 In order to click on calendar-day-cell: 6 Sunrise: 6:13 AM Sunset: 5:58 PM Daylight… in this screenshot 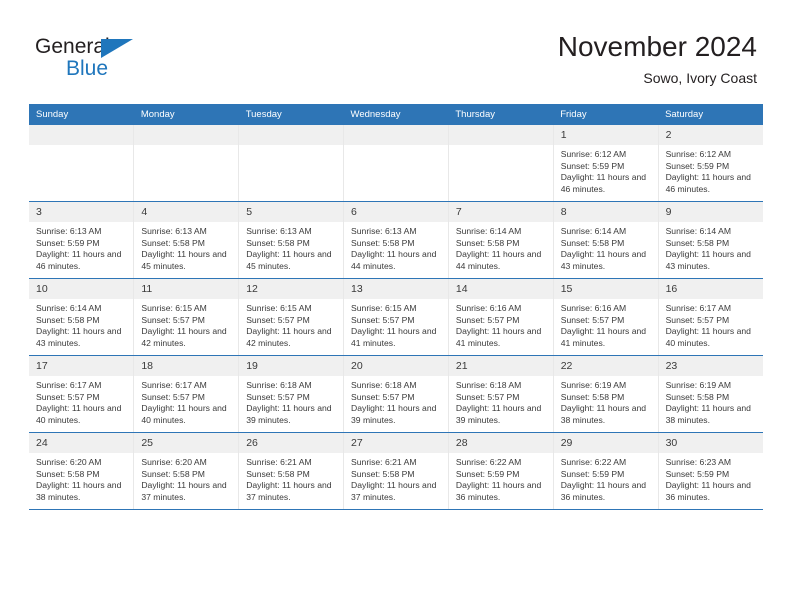, I will do `click(396, 240)`.